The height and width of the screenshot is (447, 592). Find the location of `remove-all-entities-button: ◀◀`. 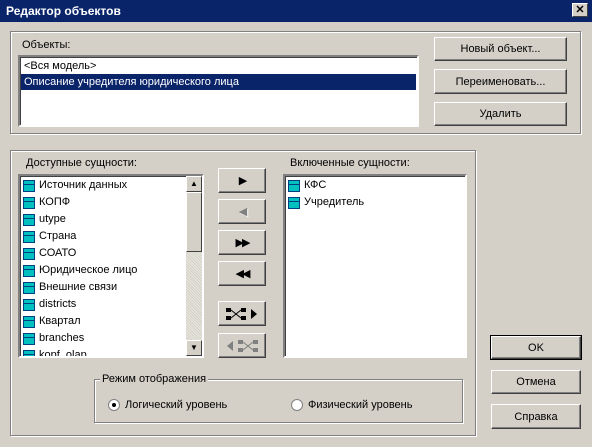

remove-all-entities-button: ◀◀ is located at coordinates (242, 273).